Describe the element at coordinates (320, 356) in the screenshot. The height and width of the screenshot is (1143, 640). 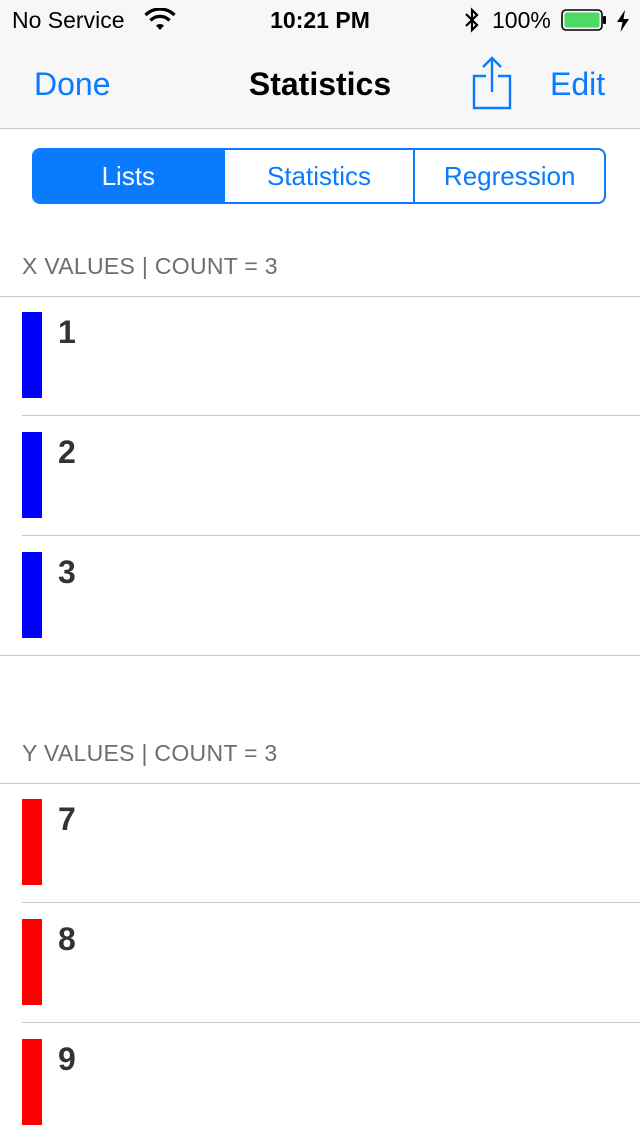
I see `x-value-row-1: 1` at that location.